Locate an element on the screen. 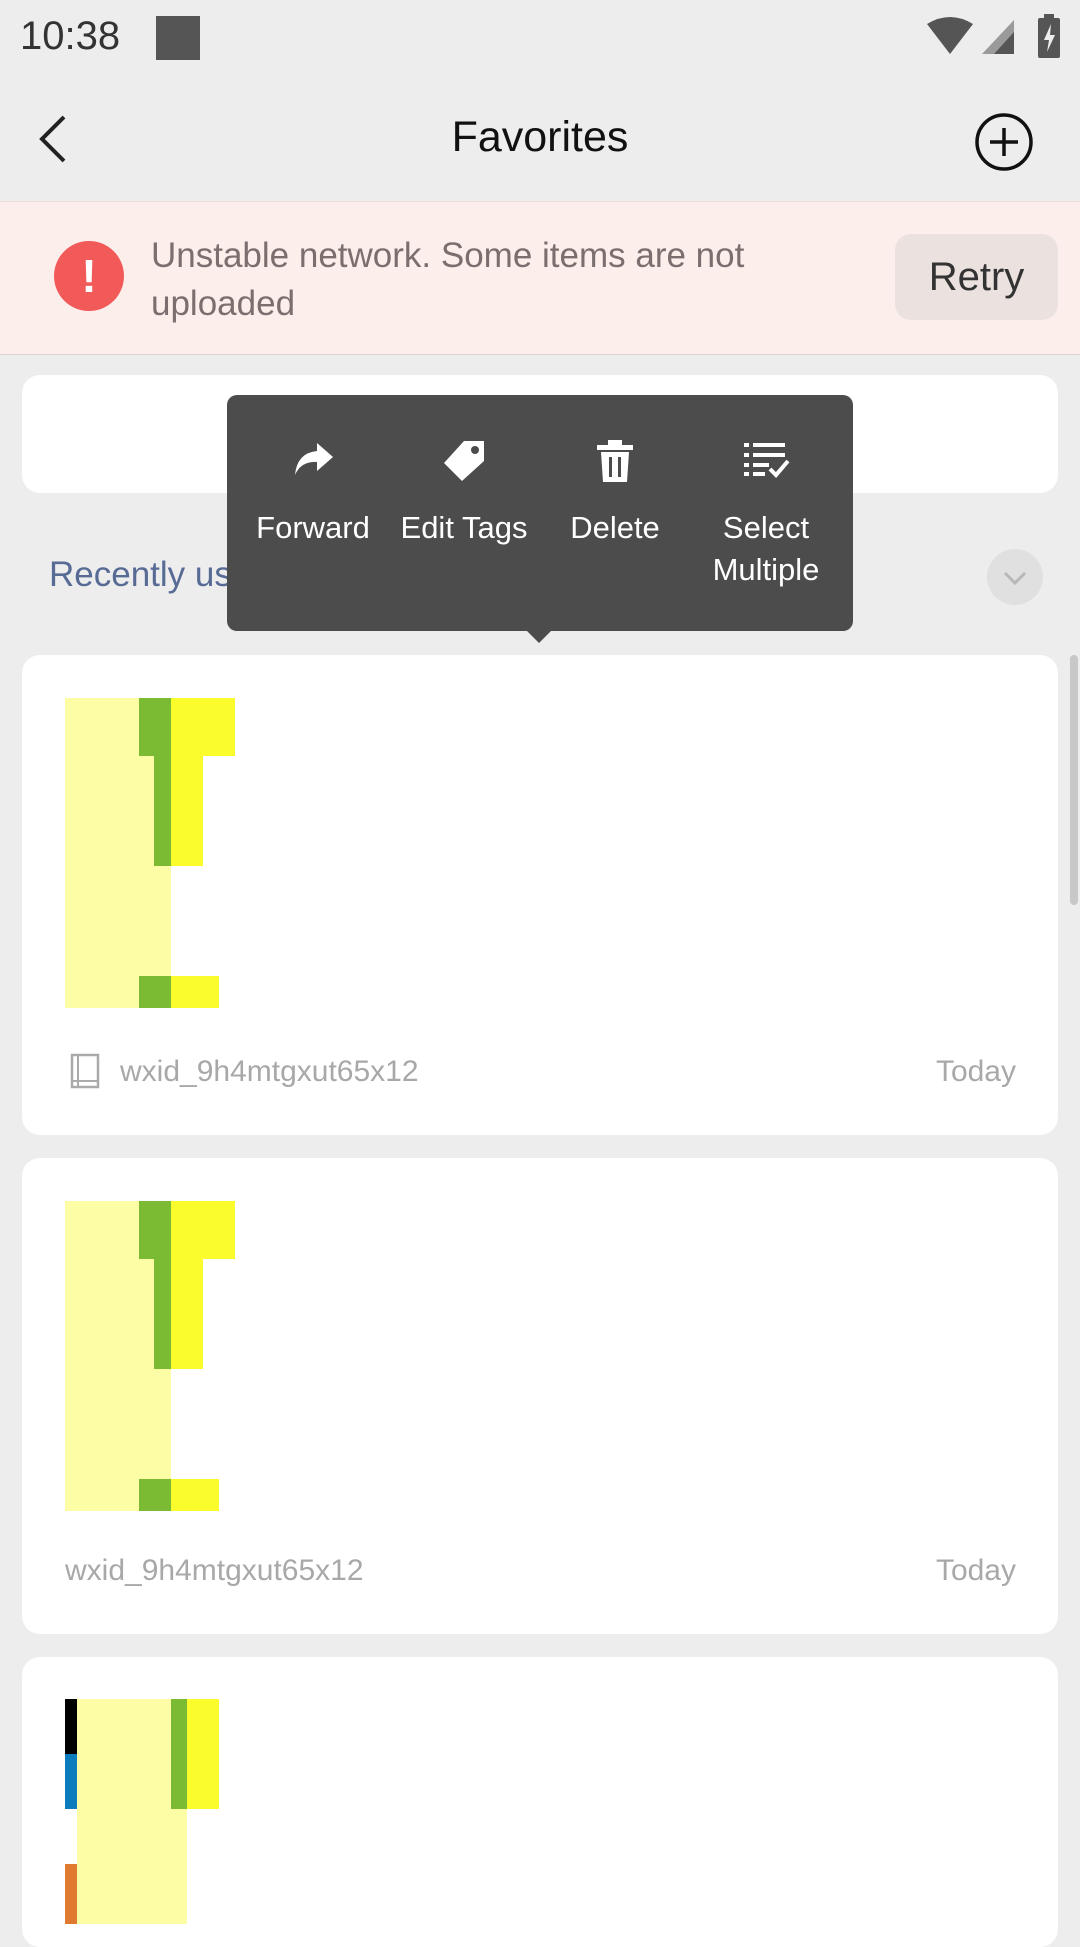 The width and height of the screenshot is (1080, 1947). expand-button is located at coordinates (1015, 577).